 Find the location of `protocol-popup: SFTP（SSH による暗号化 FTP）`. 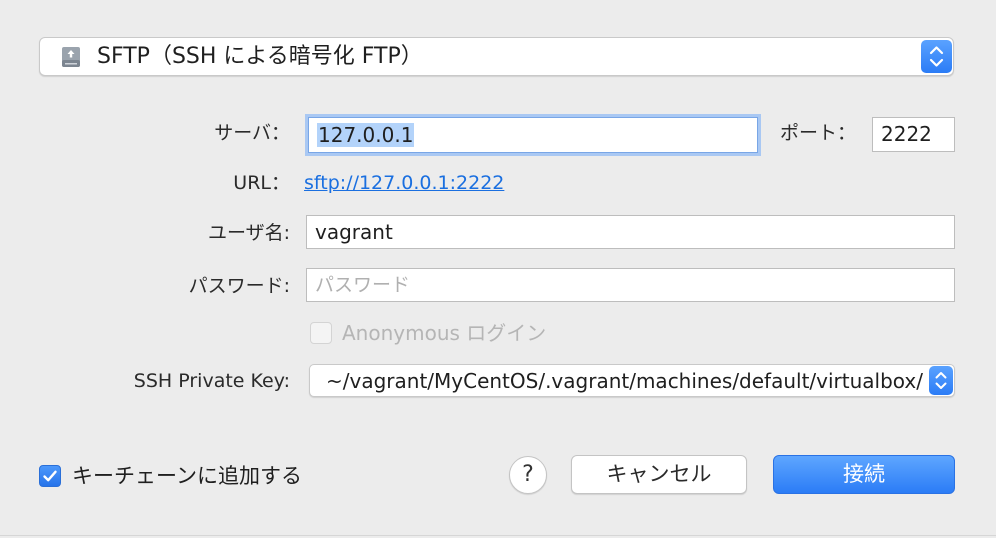

protocol-popup: SFTP（SSH による暗号化 FTP） is located at coordinates (496, 56).